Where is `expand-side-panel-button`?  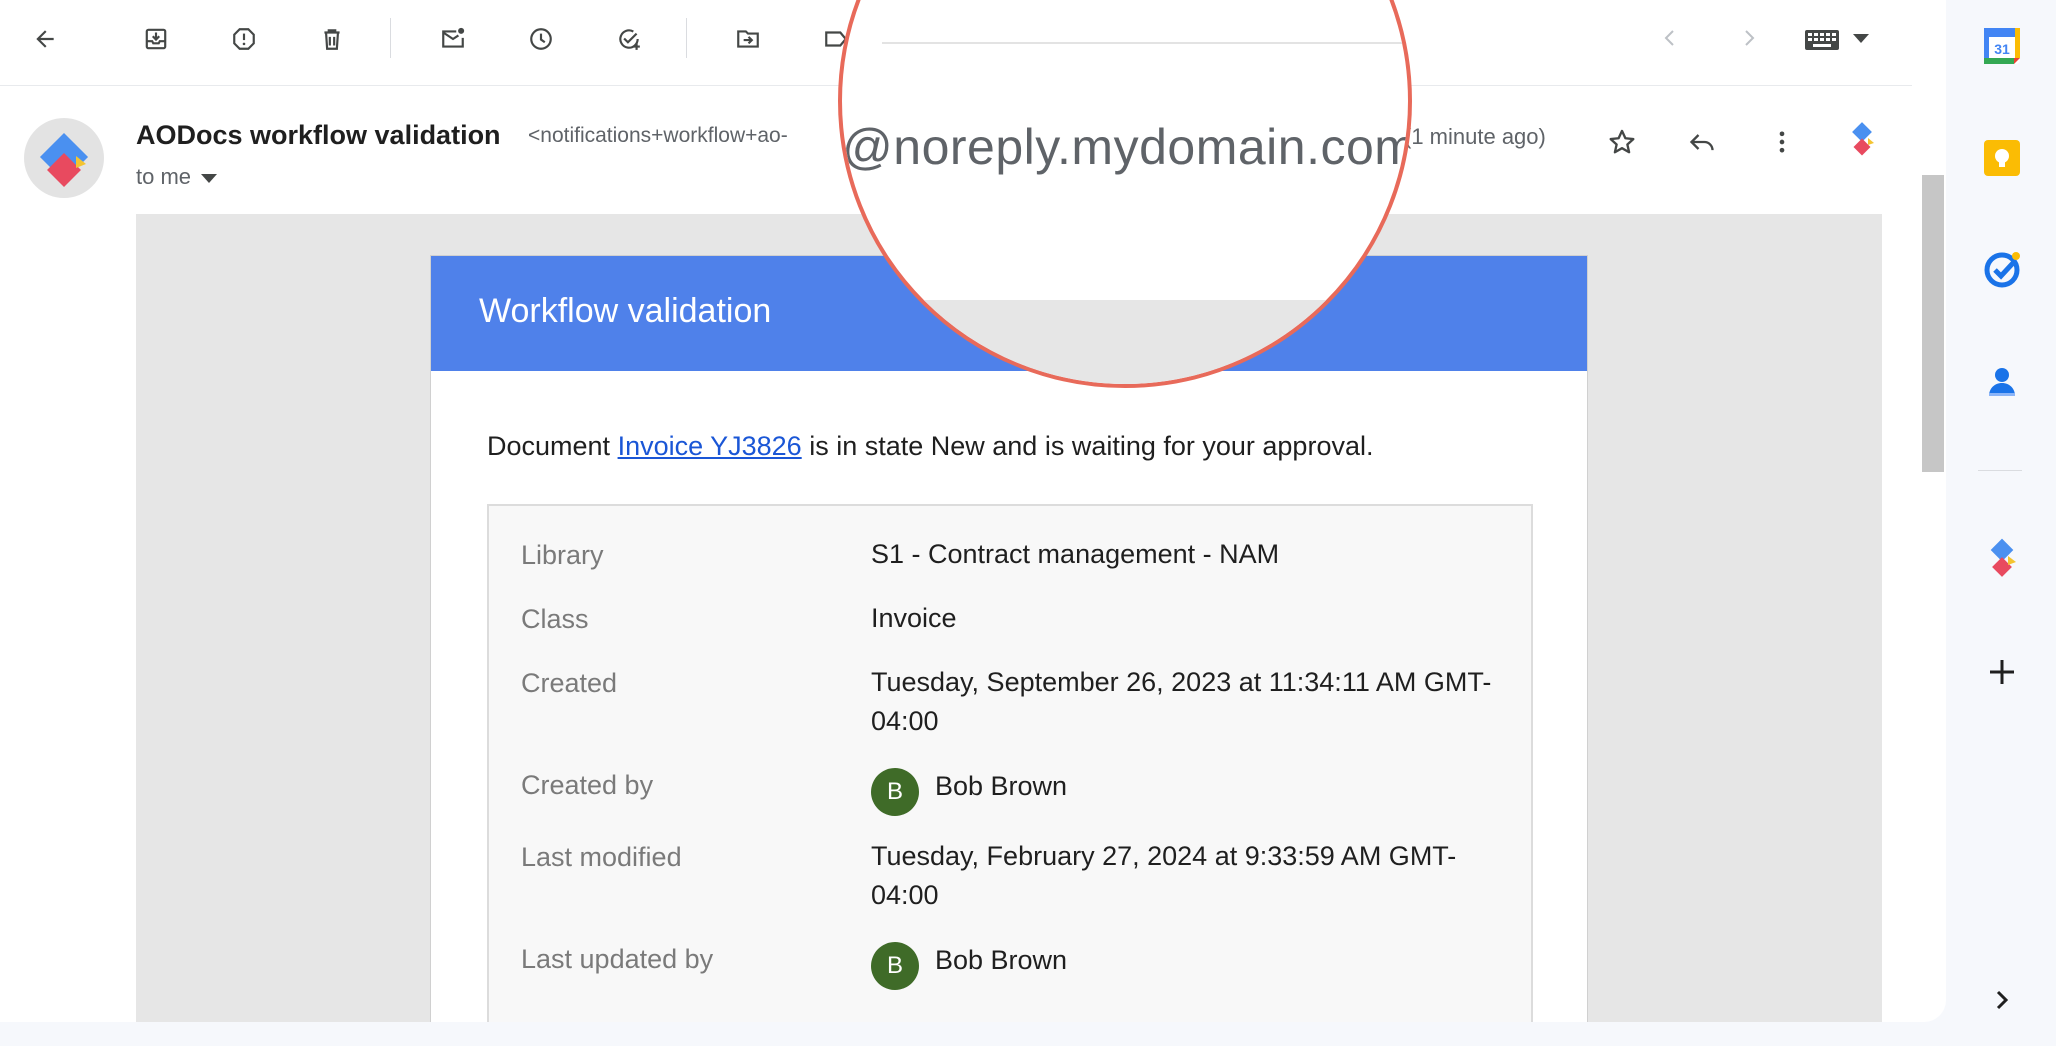
expand-side-panel-button is located at coordinates (2002, 1000).